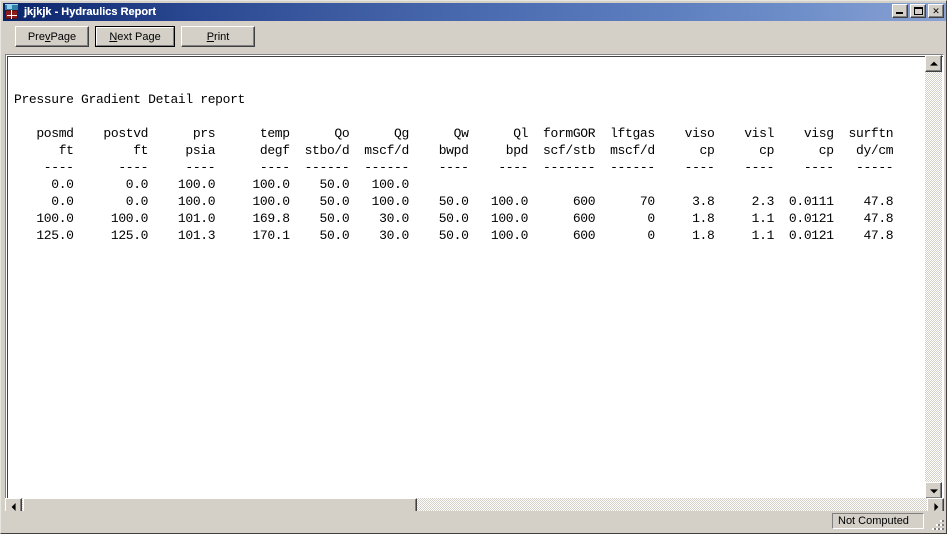  What do you see at coordinates (474, 36) in the screenshot?
I see `toolbar: Pre v Page Next Page Print` at bounding box center [474, 36].